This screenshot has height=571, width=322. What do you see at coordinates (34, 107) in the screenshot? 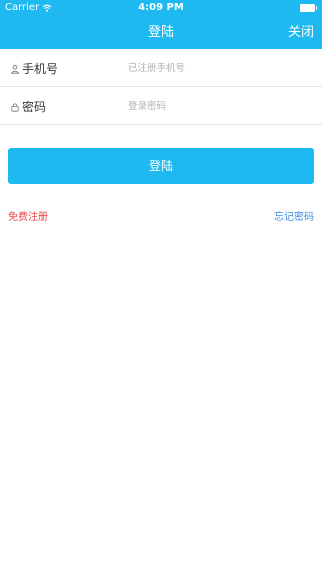
I see `password-label: 密码` at bounding box center [34, 107].